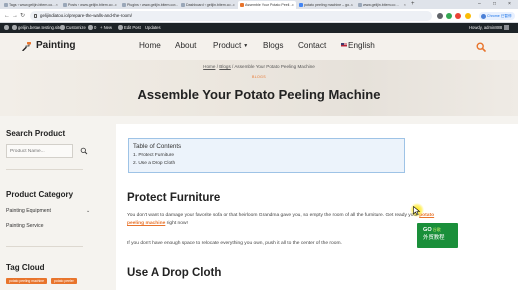  Describe the element at coordinates (7, 28) in the screenshot. I see `wp-logo-icon` at that location.